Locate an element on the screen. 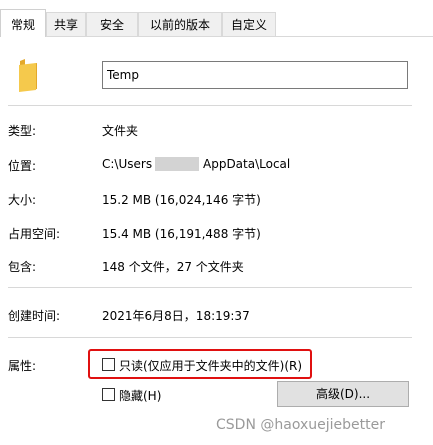  folder-icon is located at coordinates (28, 75).